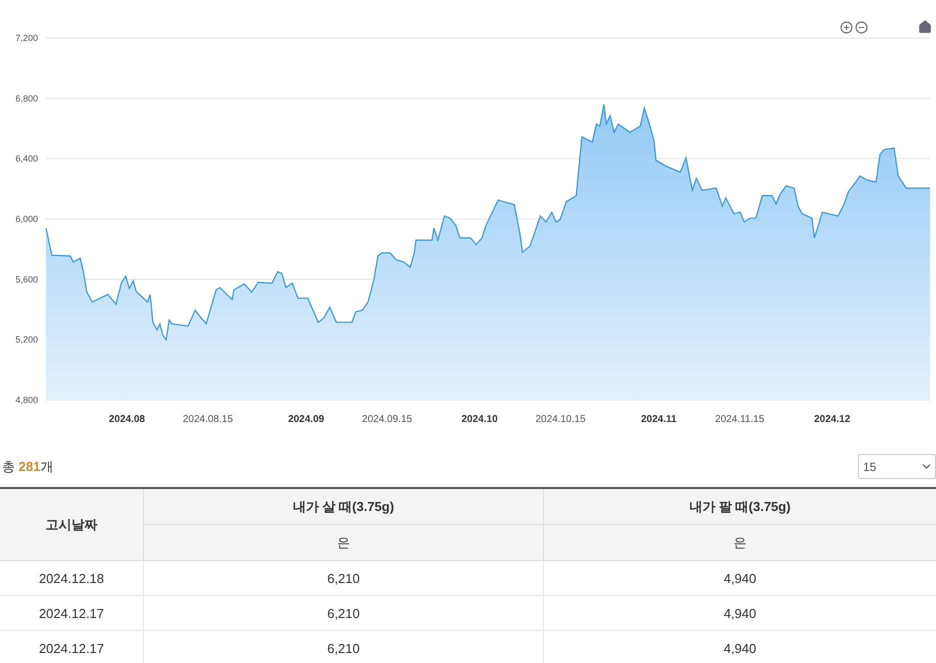 The height and width of the screenshot is (663, 936). What do you see at coordinates (28, 467) in the screenshot?
I see `total-count: 총 281개` at bounding box center [28, 467].